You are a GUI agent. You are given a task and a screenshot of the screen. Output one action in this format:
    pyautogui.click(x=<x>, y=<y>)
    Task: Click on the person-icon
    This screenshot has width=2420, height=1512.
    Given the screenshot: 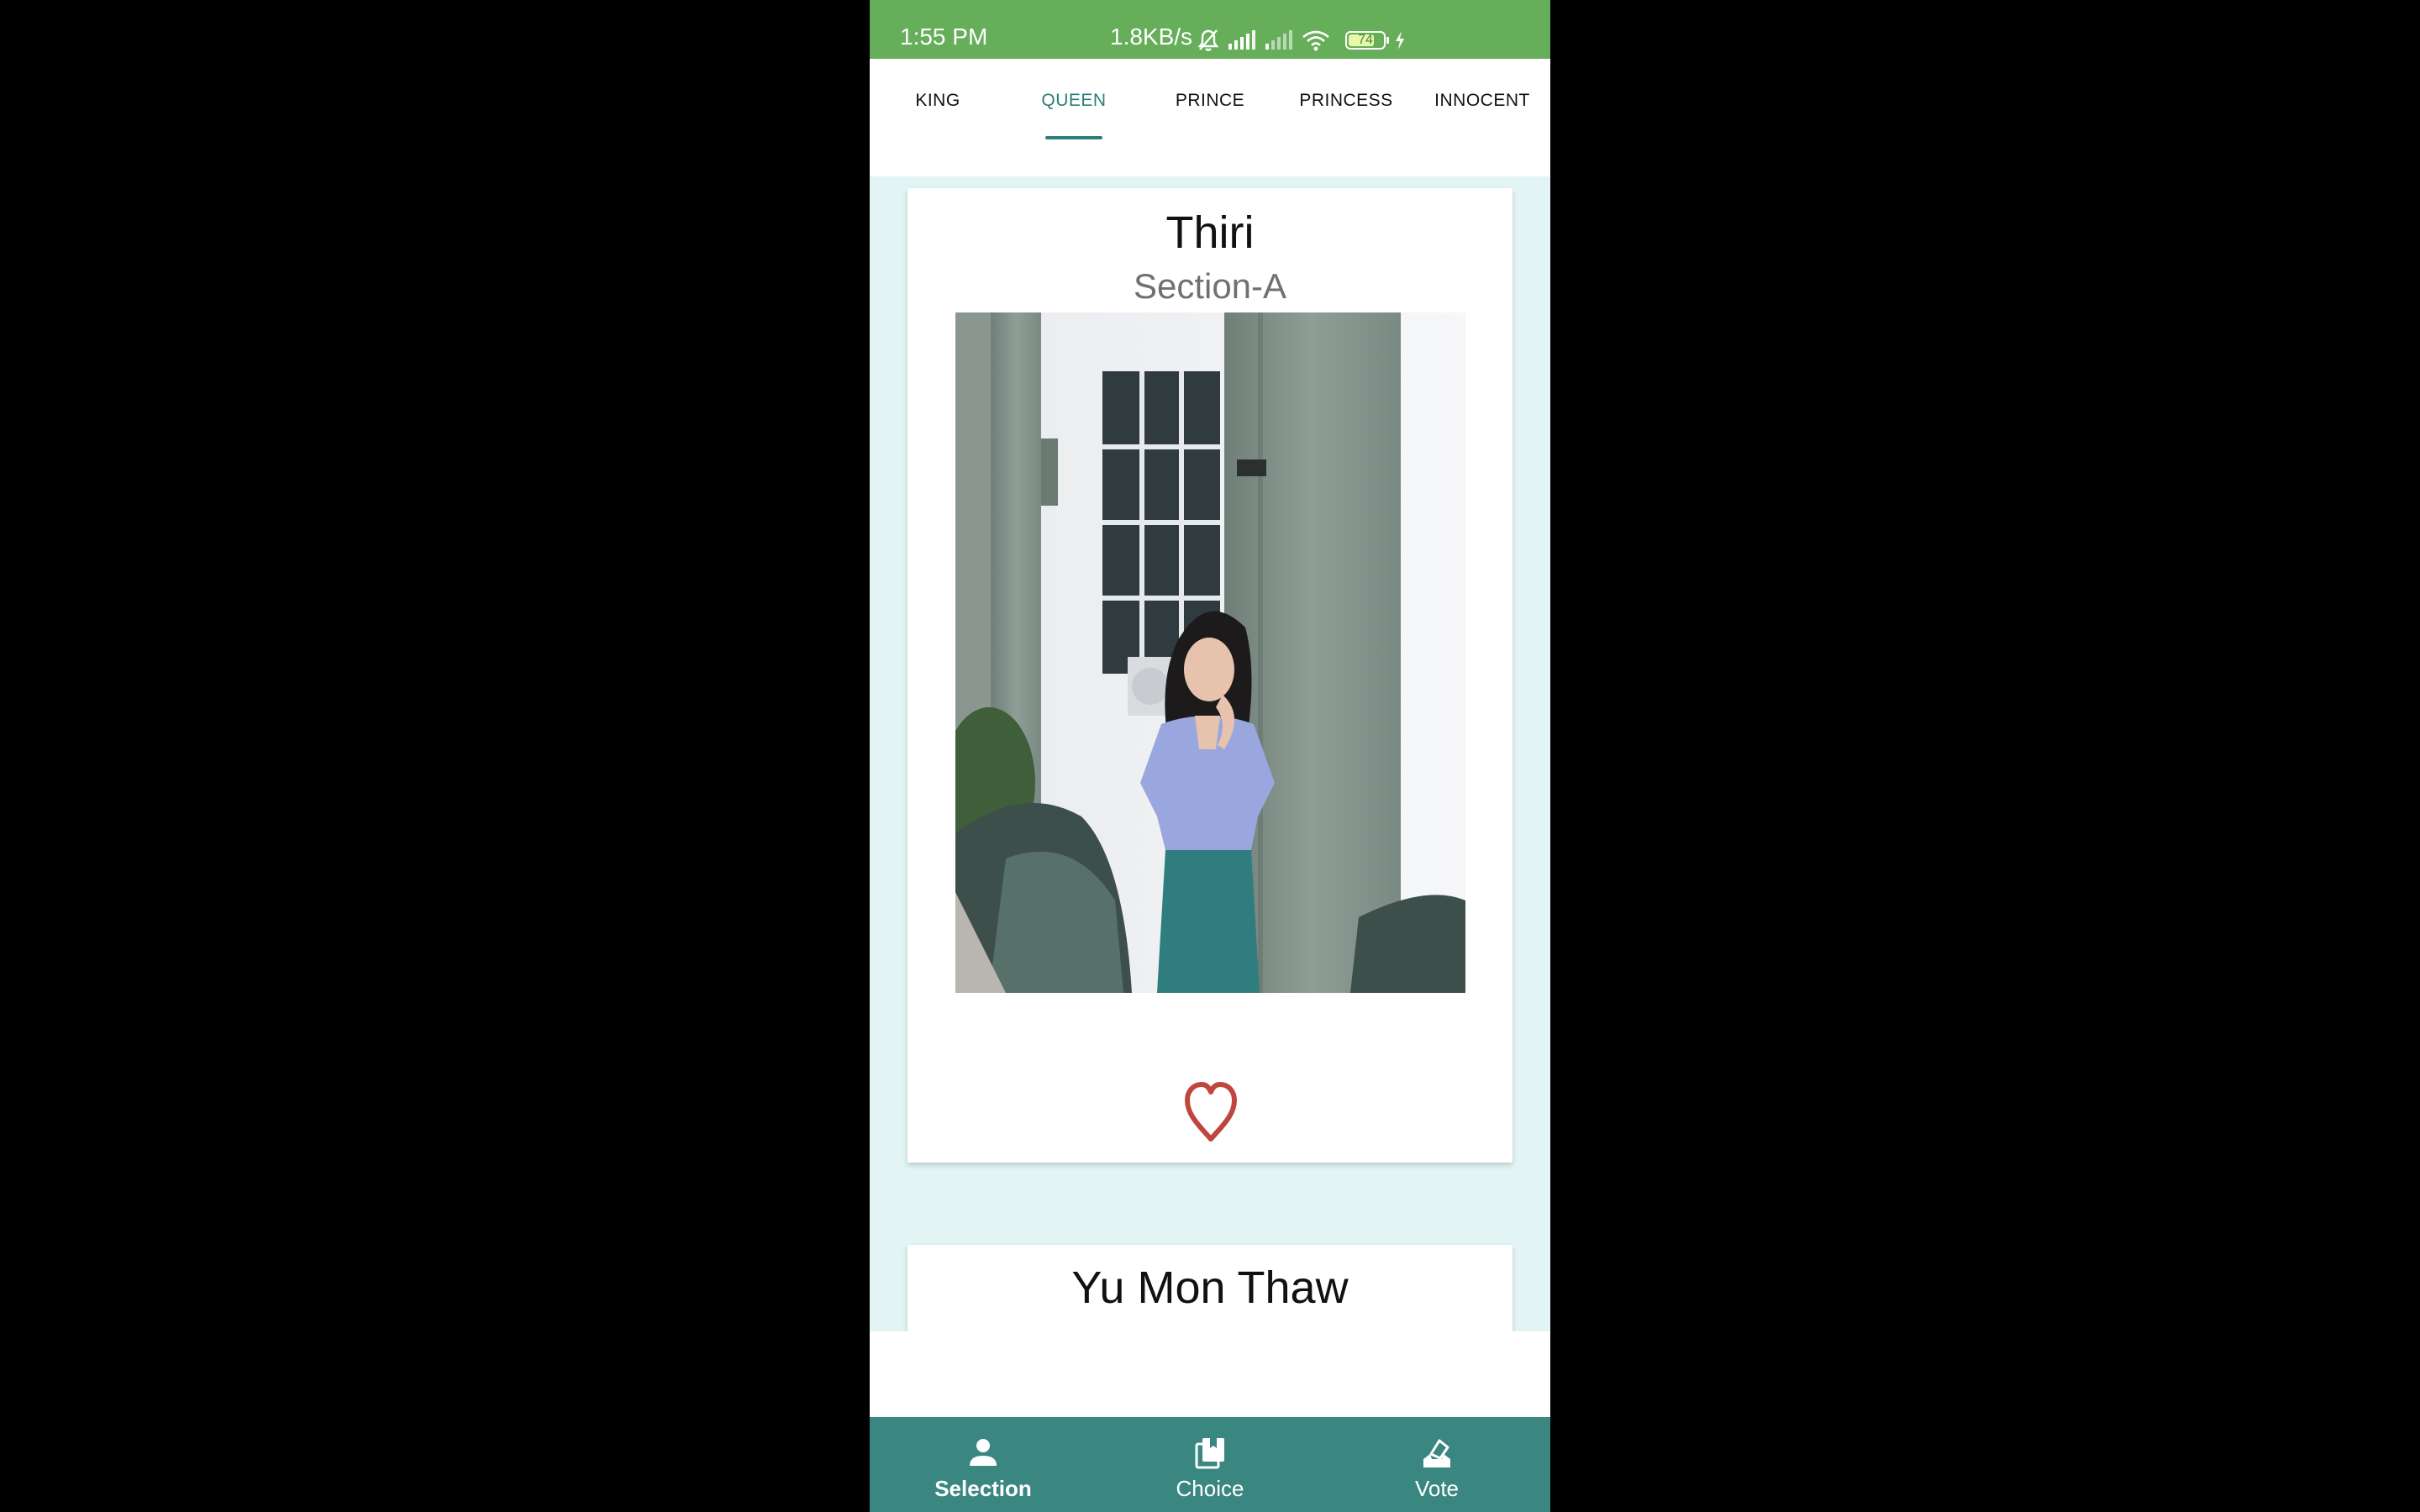 What is the action you would take?
    pyautogui.click(x=984, y=1452)
    